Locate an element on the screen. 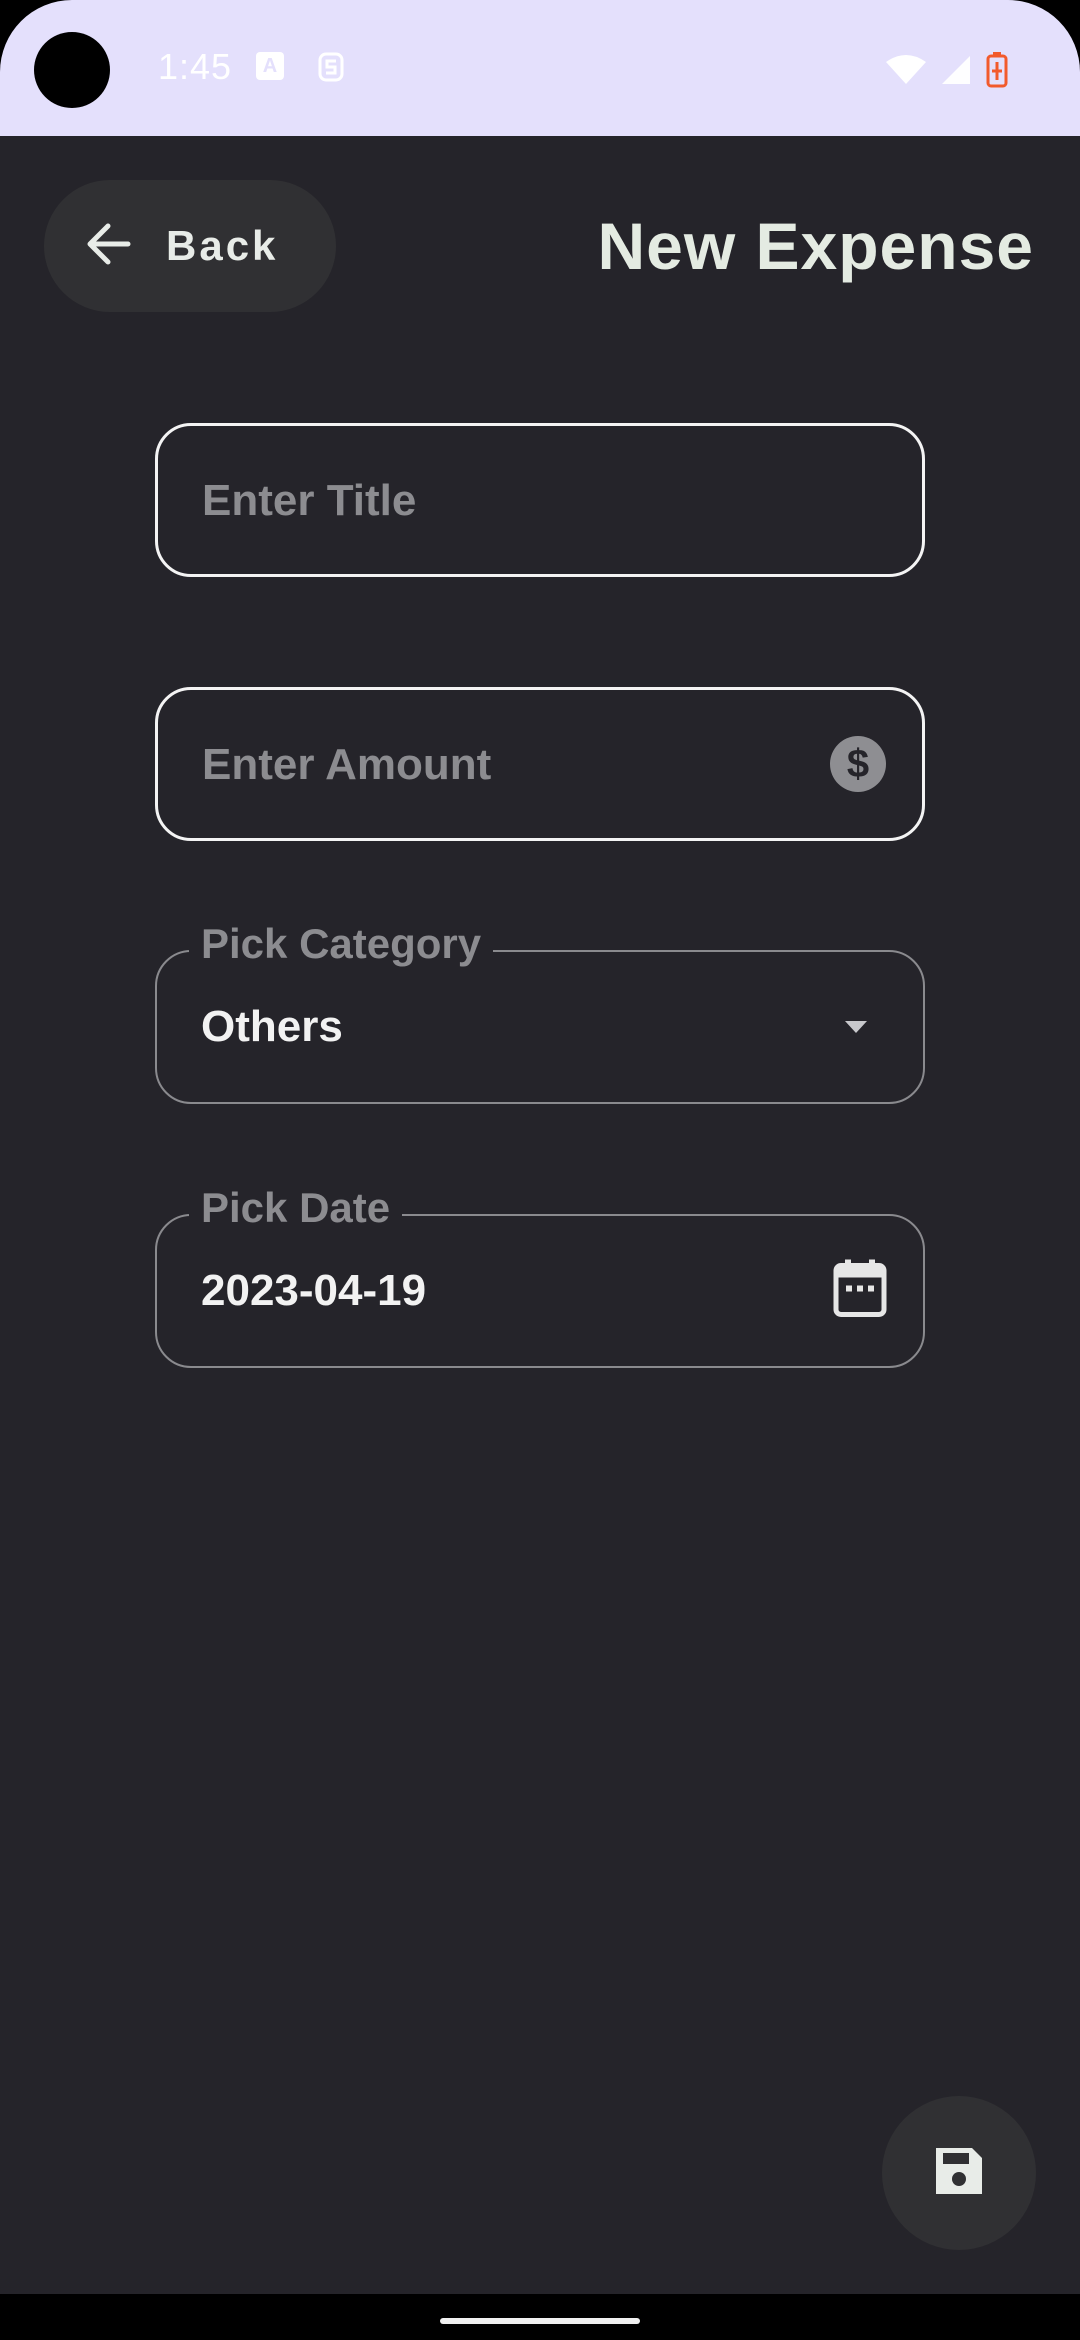 The width and height of the screenshot is (1080, 2340). dollar-icon: $ is located at coordinates (858, 764).